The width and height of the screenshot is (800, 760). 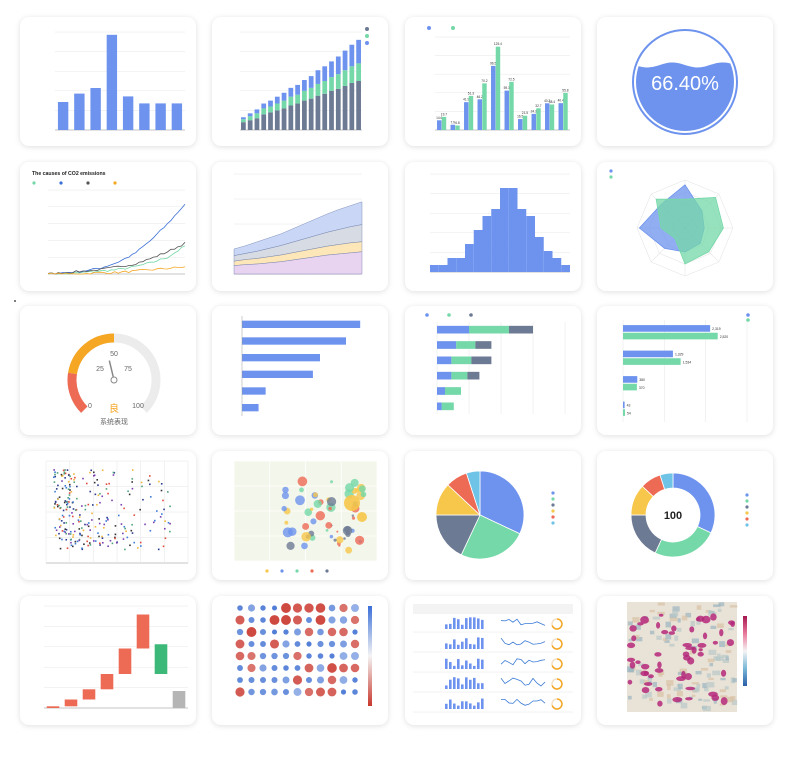 What do you see at coordinates (108, 515) in the screenshot?
I see `chart-scatter-dense` at bounding box center [108, 515].